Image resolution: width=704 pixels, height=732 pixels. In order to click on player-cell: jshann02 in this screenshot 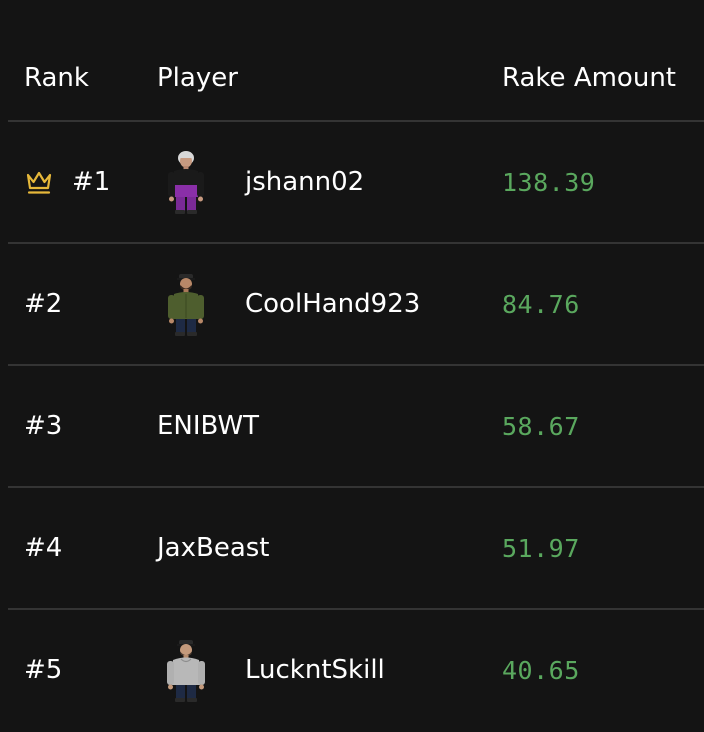, I will do `click(260, 182)`.